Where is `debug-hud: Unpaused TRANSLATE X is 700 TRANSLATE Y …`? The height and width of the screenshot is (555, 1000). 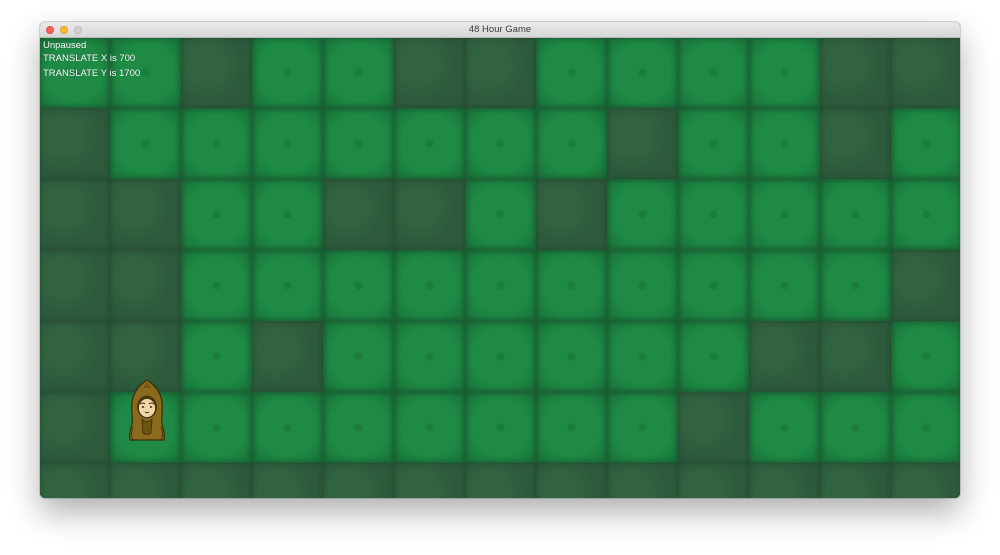 debug-hud: Unpaused TRANSLATE X is 700 TRANSLATE Y … is located at coordinates (91, 60).